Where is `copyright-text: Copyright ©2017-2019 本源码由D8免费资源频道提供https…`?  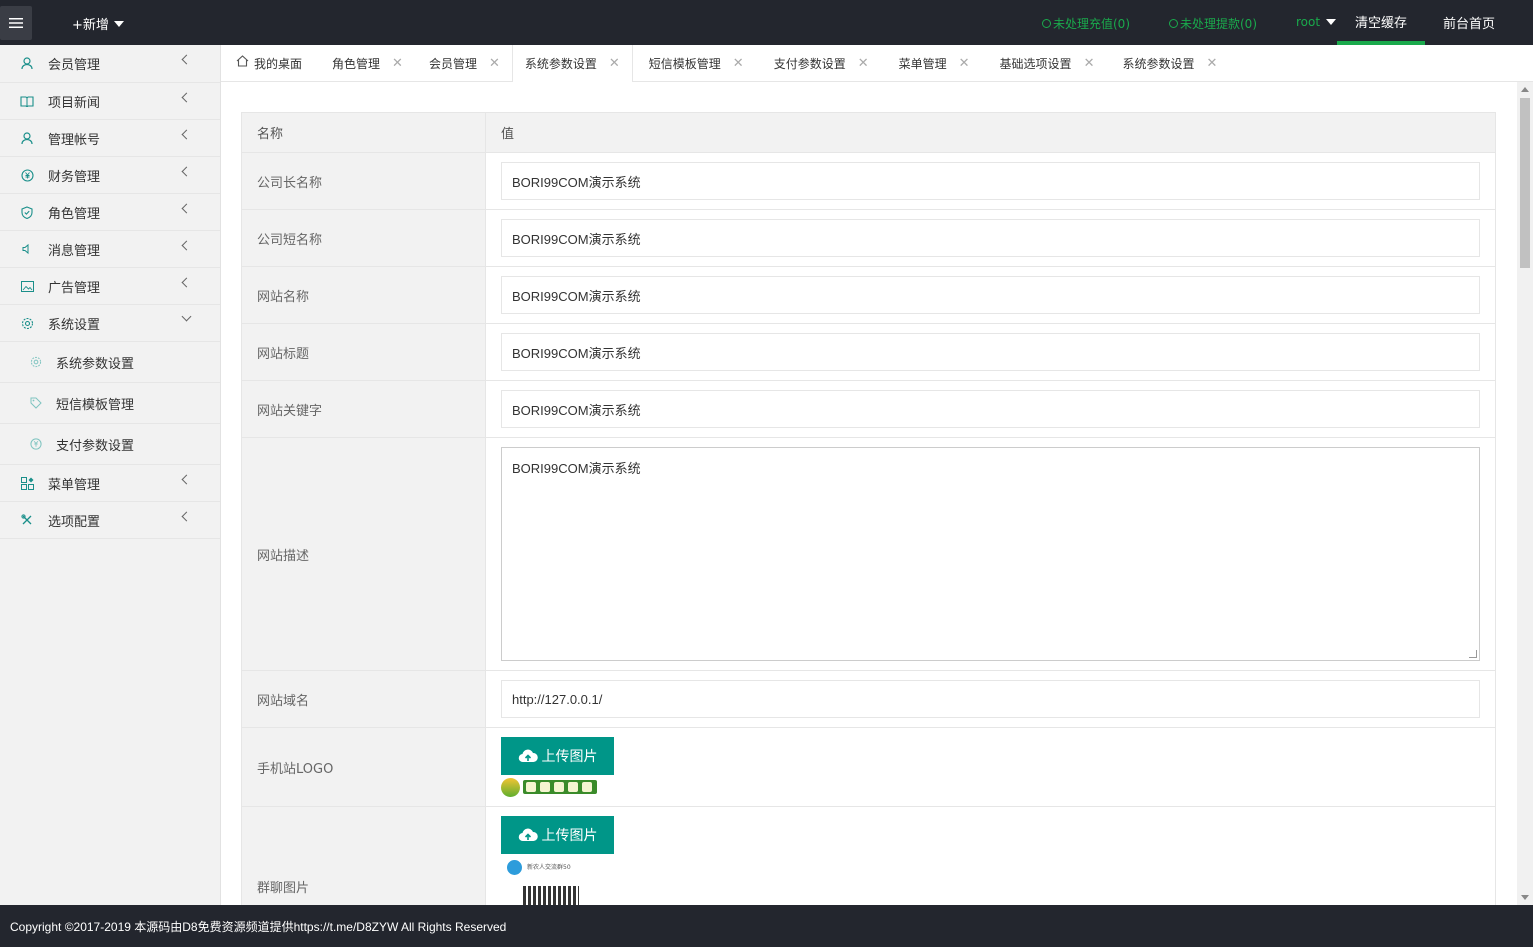
copyright-text: Copyright ©2017-2019 本源码由D8免费资源频道提供https… is located at coordinates (258, 926).